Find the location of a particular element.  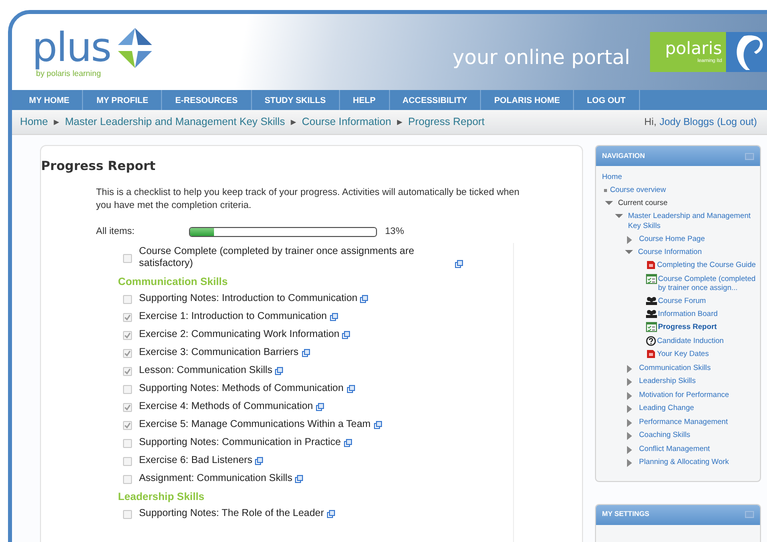

activity-link: Supporting Notes: Introduction to Communication is located at coordinates (248, 299).